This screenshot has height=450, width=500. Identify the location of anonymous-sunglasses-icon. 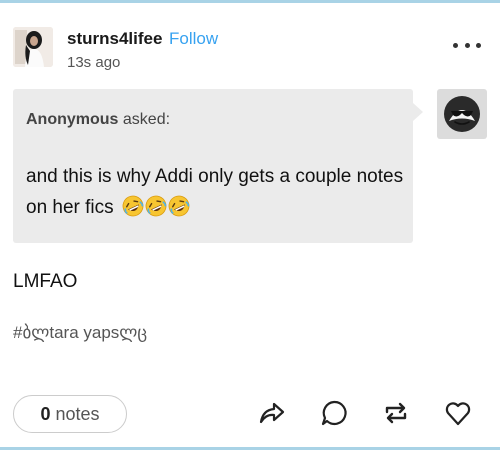
(462, 114).